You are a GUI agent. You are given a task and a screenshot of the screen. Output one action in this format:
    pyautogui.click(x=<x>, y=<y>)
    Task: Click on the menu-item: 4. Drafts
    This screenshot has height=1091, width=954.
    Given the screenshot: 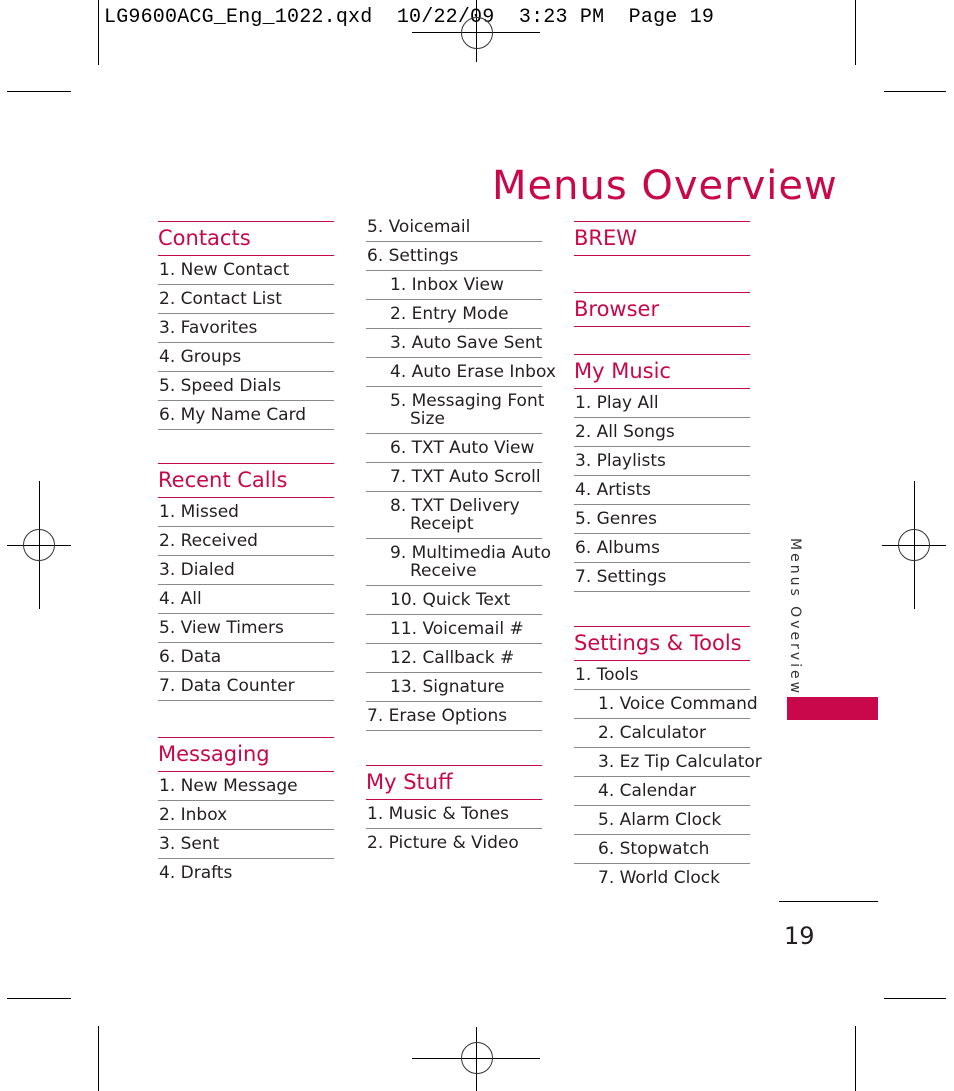 What is the action you would take?
    pyautogui.click(x=246, y=873)
    